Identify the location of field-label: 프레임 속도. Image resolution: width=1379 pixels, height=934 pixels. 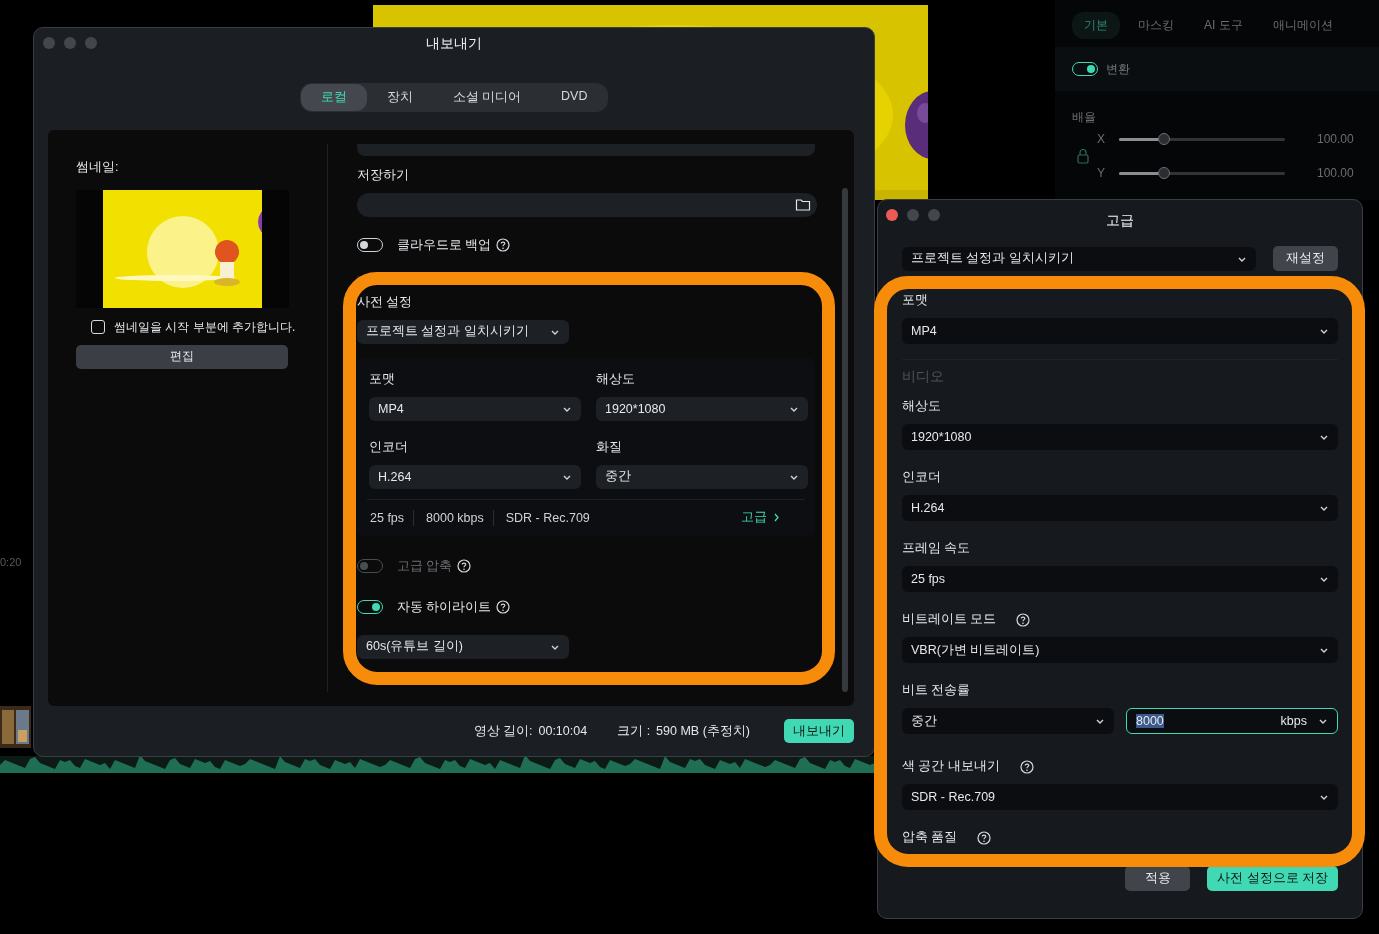
(936, 548).